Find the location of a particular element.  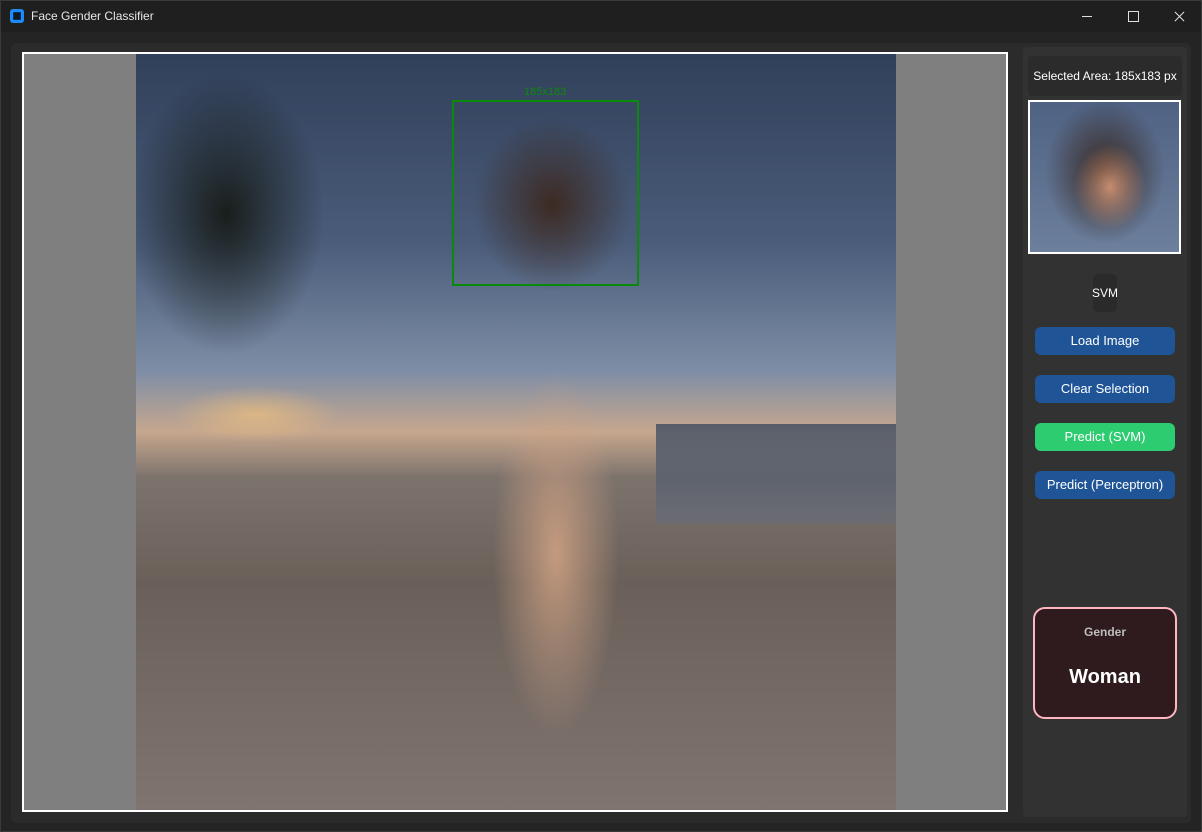

clear-selection-button: Clear Selection is located at coordinates (1105, 389).